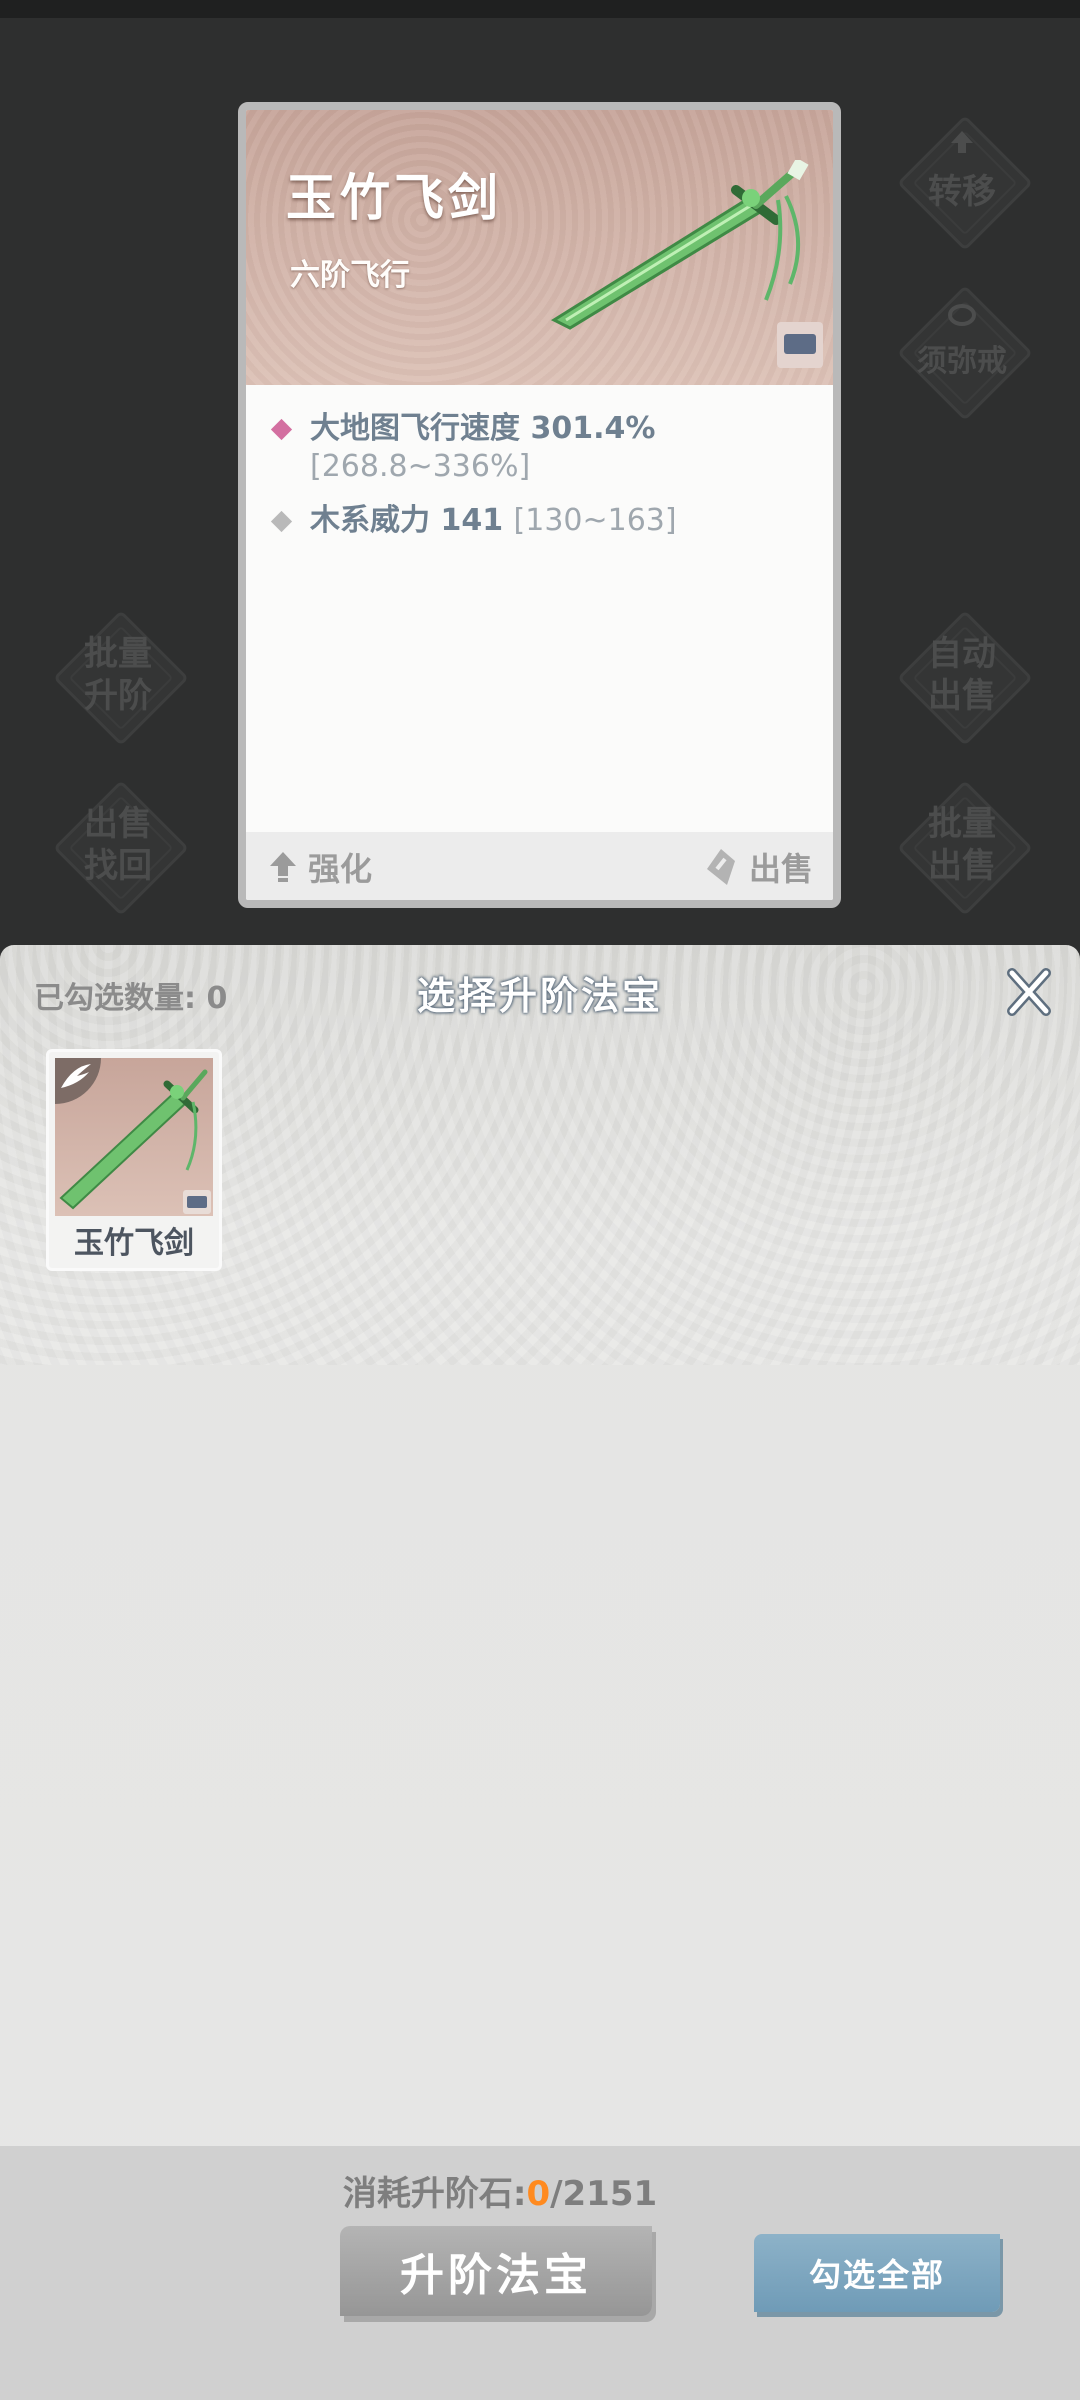 The width and height of the screenshot is (1080, 2400). What do you see at coordinates (496, 2271) in the screenshot?
I see `upgrade-treasure-button: 升阶法宝` at bounding box center [496, 2271].